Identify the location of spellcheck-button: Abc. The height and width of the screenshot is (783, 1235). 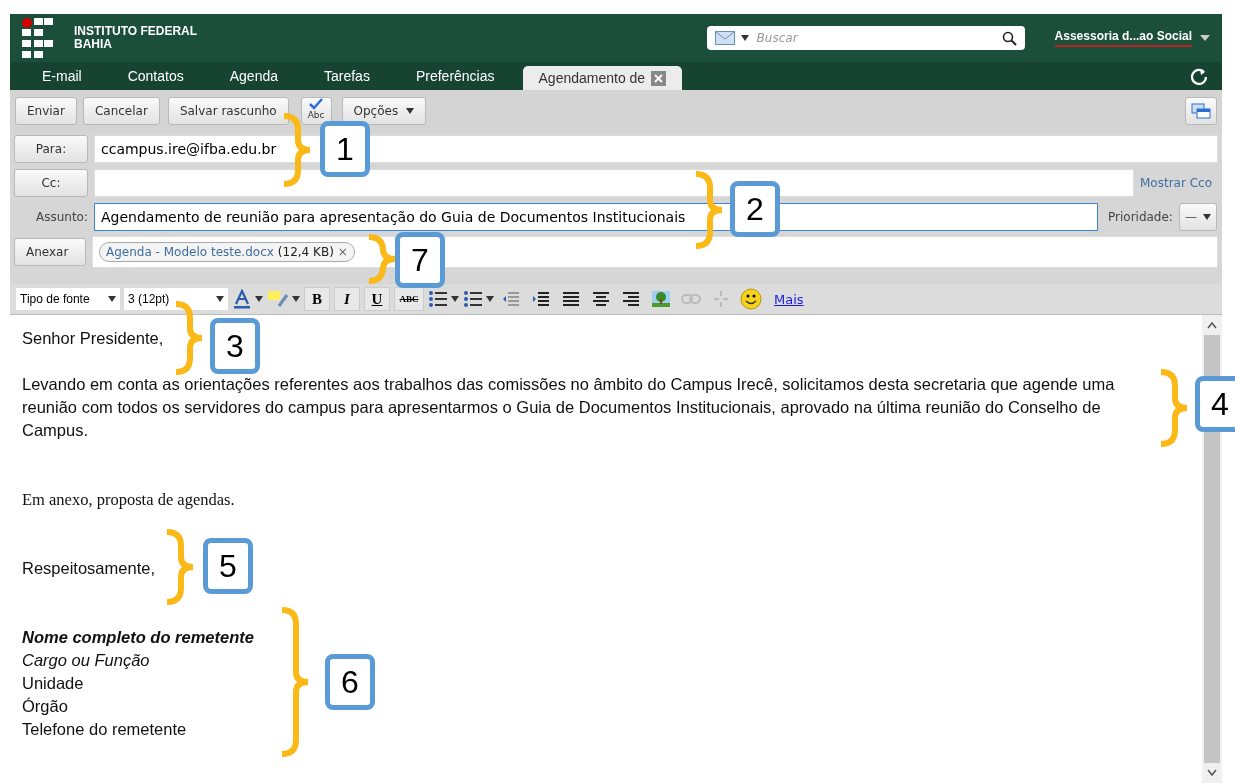
(316, 111).